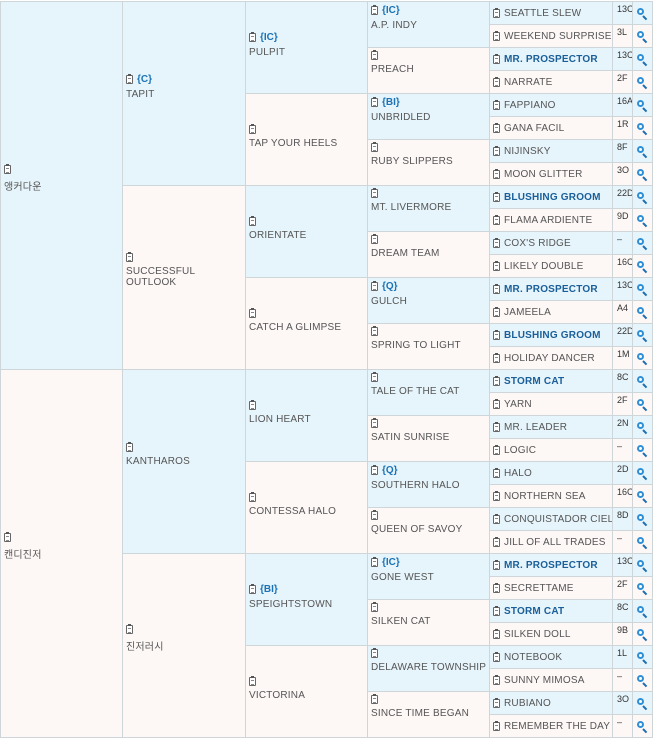  Describe the element at coordinates (306, 47) in the screenshot. I see `pedigree-cell-gen3: {IC} PULPIT` at that location.